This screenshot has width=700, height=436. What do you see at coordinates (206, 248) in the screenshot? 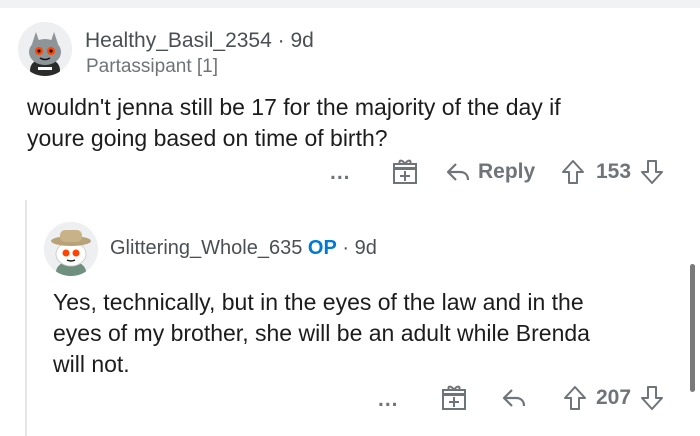
I see `username-text: Glittering_Whole_635` at bounding box center [206, 248].